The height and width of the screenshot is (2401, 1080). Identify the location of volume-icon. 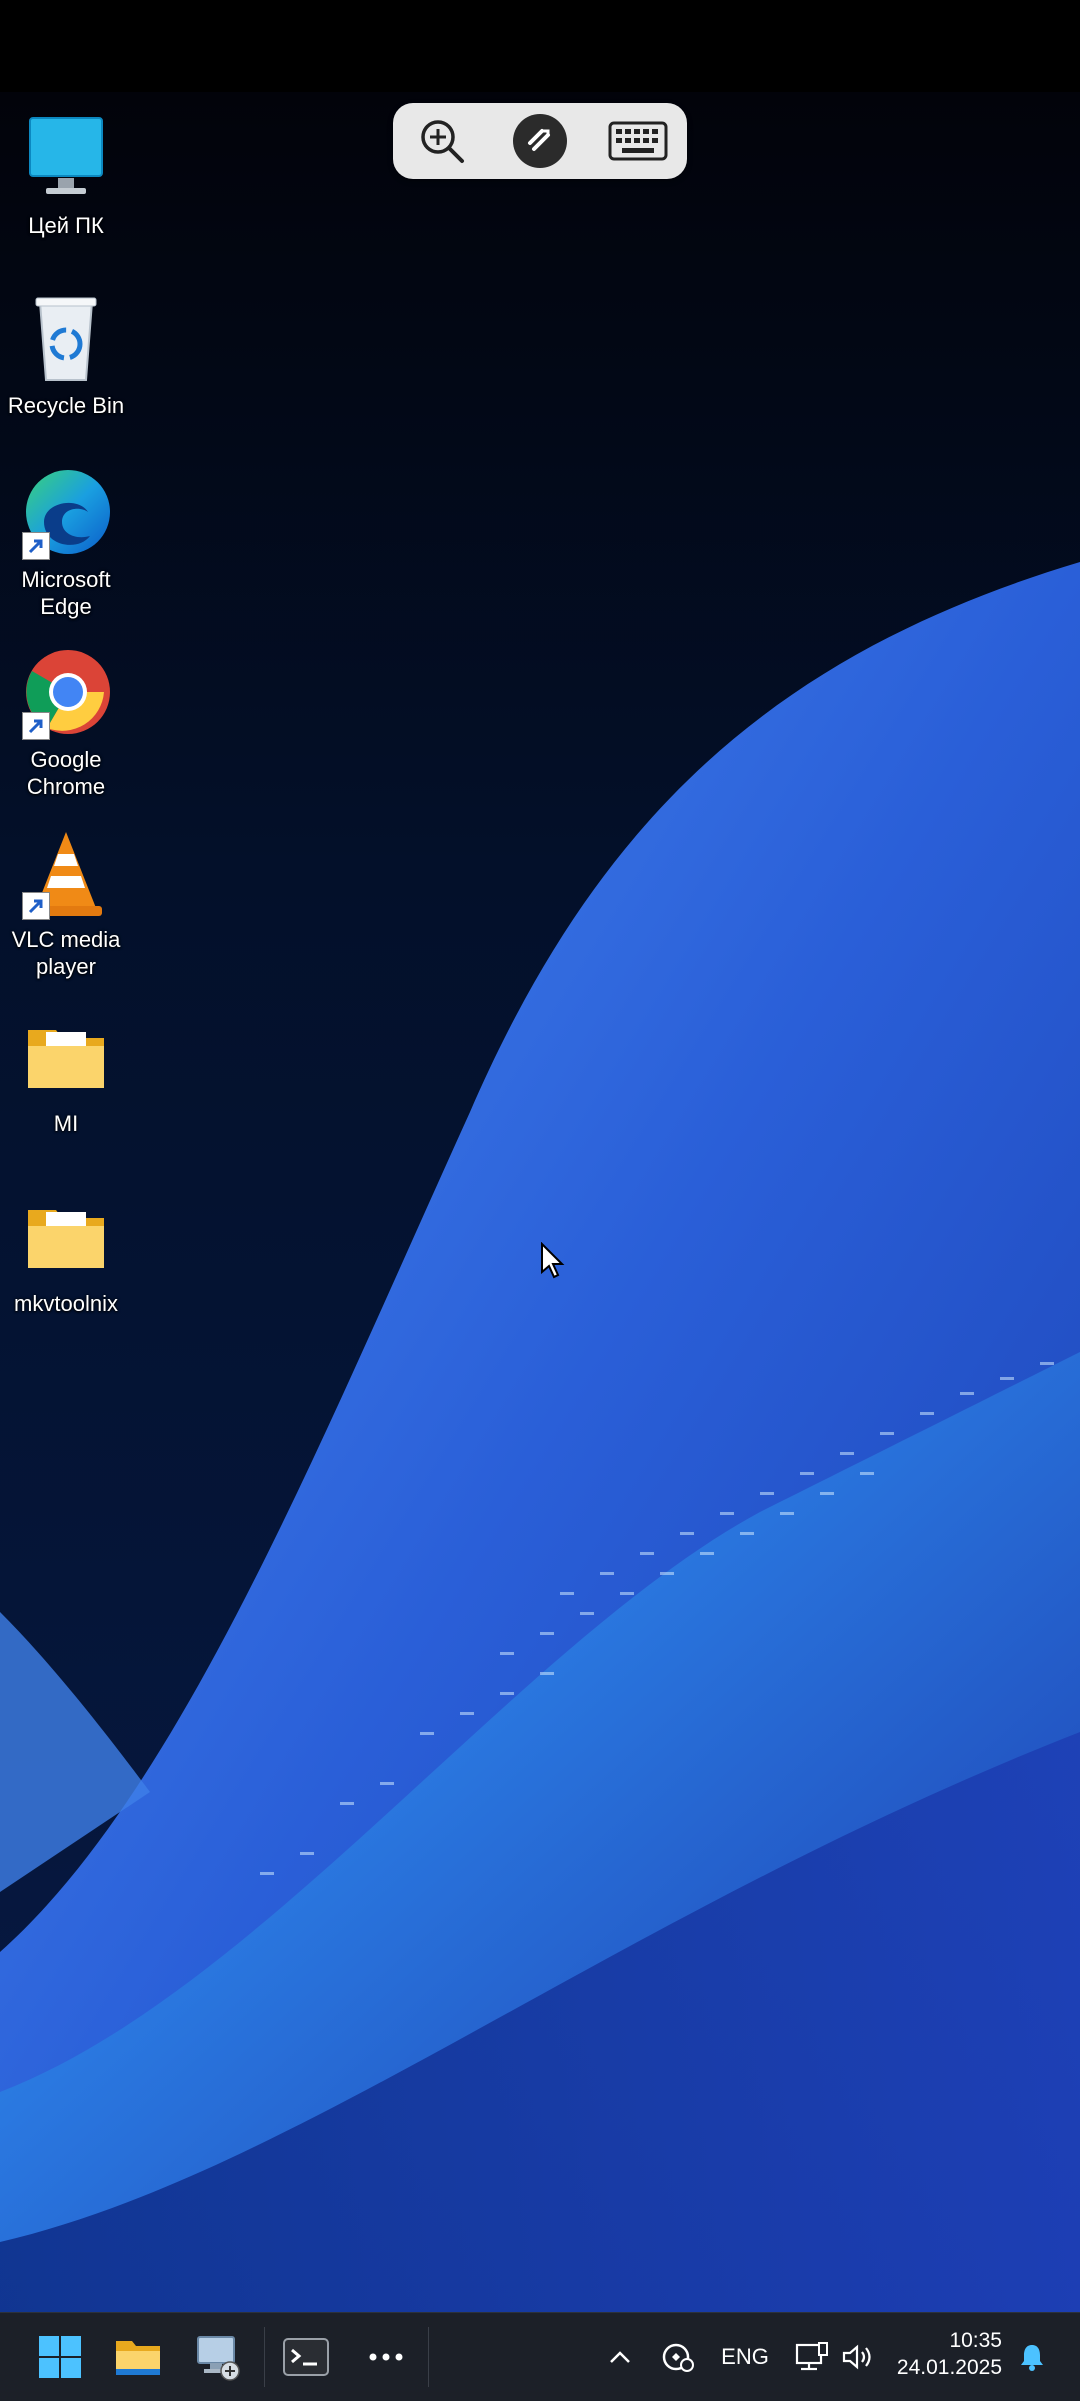
(858, 2357).